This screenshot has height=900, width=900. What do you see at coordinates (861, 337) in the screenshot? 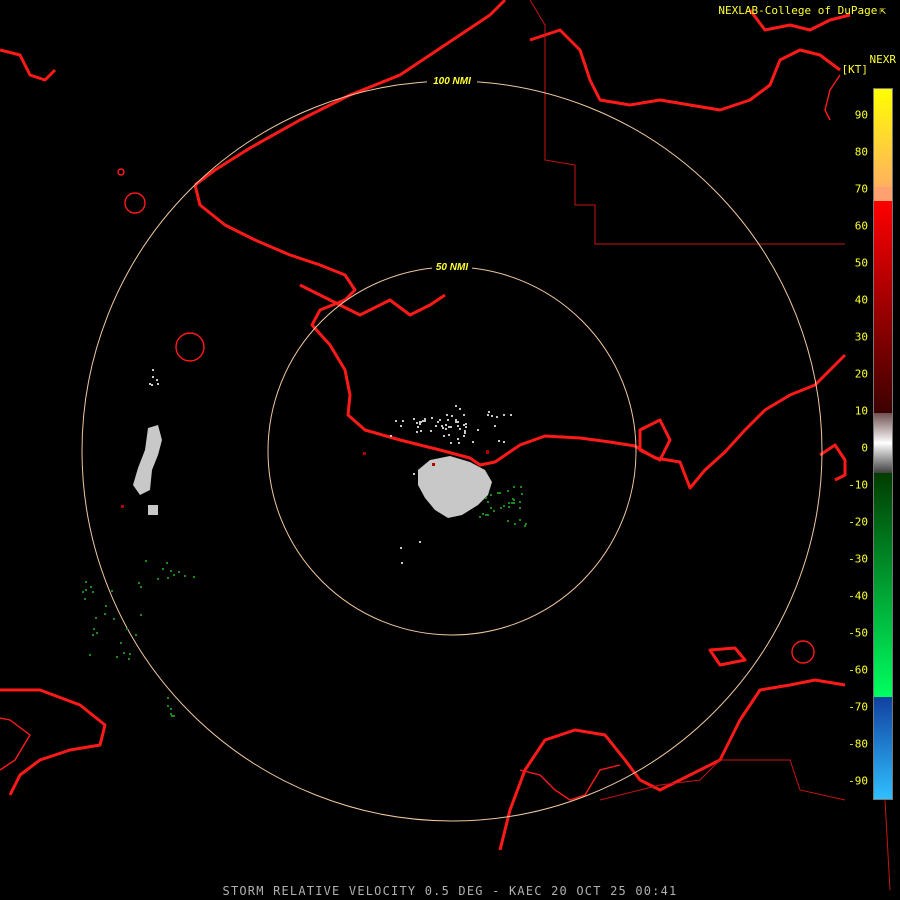
I see `colorbar-tick-label: 30` at bounding box center [861, 337].